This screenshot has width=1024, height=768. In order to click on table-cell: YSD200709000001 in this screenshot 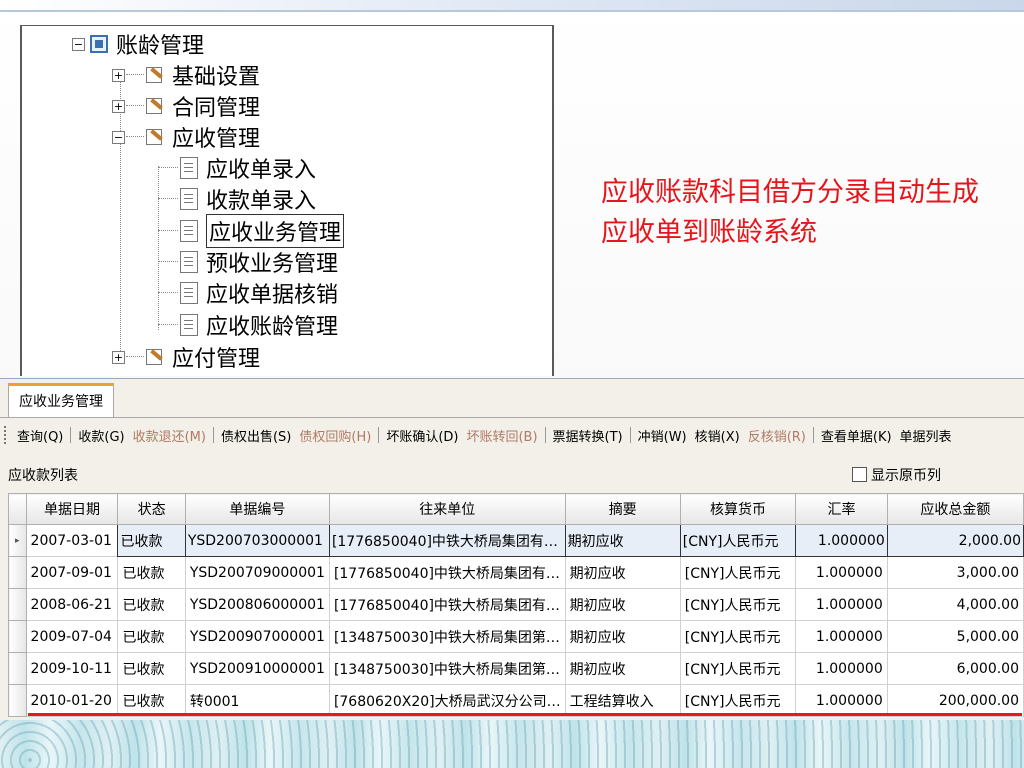, I will do `click(257, 572)`.